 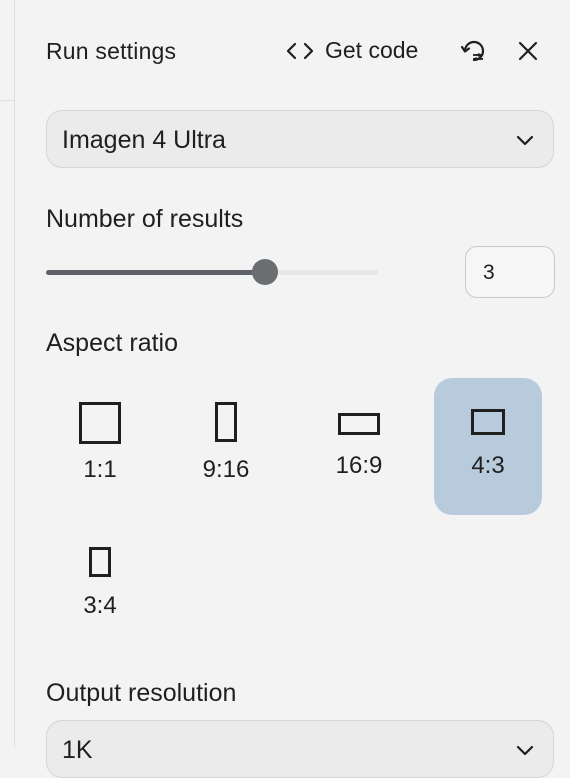 What do you see at coordinates (300, 139) in the screenshot?
I see `model-select: Imagen 4 Ultra` at bounding box center [300, 139].